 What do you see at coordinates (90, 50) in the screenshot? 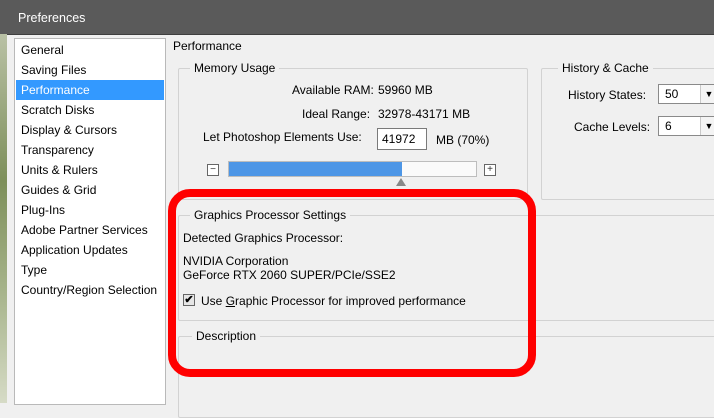
I see `sidebar-item-general: General` at bounding box center [90, 50].